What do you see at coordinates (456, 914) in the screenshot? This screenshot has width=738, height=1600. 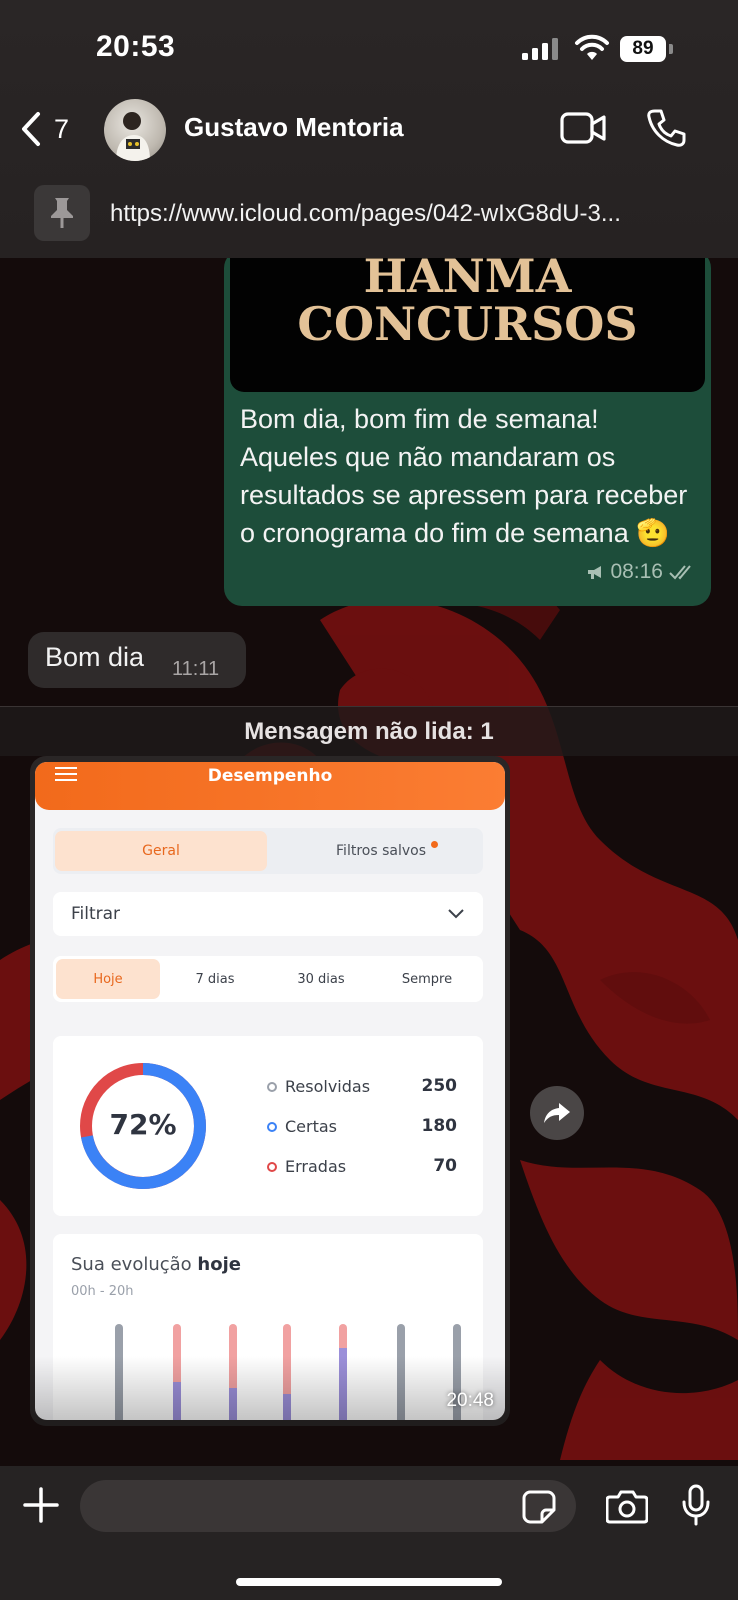 I see `chevron-down-icon` at bounding box center [456, 914].